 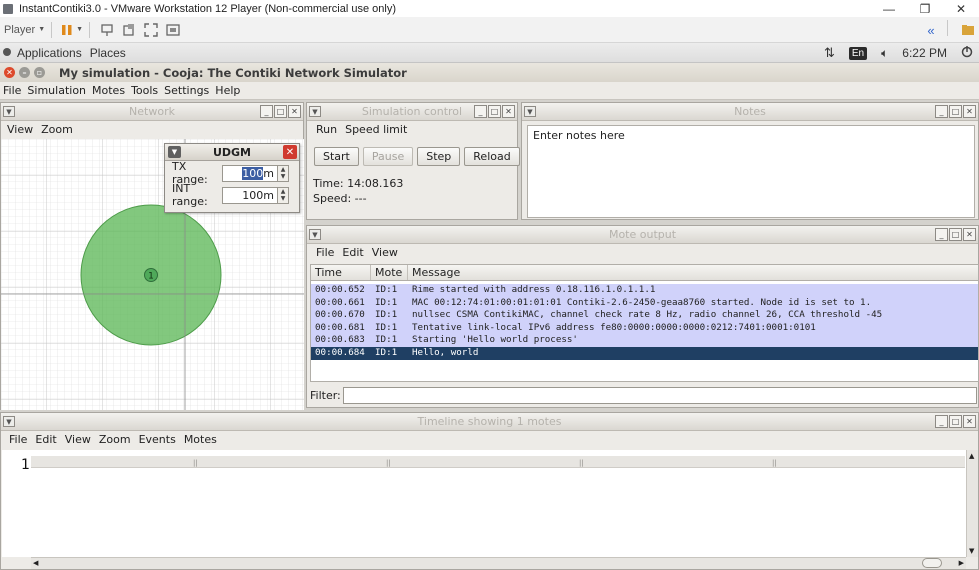 What do you see at coordinates (924, 53) in the screenshot?
I see `clock: 6:22 PM` at bounding box center [924, 53].